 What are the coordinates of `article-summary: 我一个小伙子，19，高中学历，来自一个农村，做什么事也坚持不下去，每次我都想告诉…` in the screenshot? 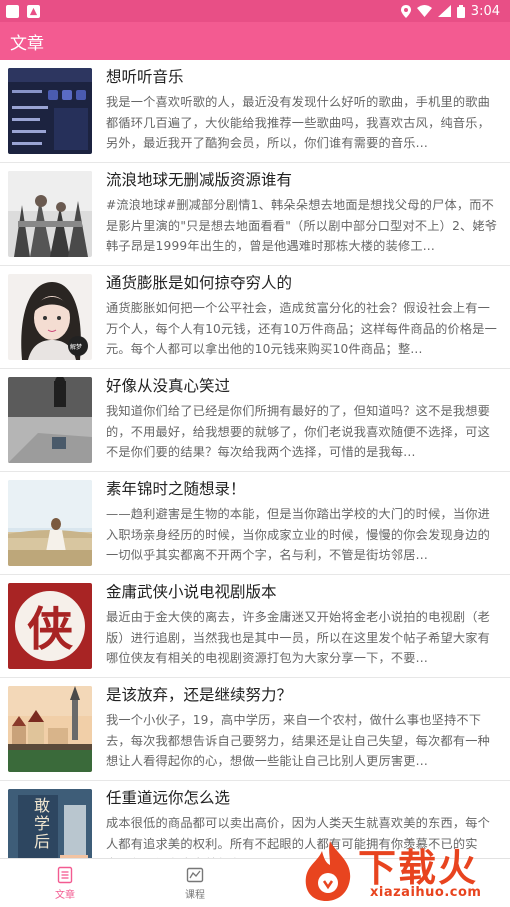 It's located at (298, 740).